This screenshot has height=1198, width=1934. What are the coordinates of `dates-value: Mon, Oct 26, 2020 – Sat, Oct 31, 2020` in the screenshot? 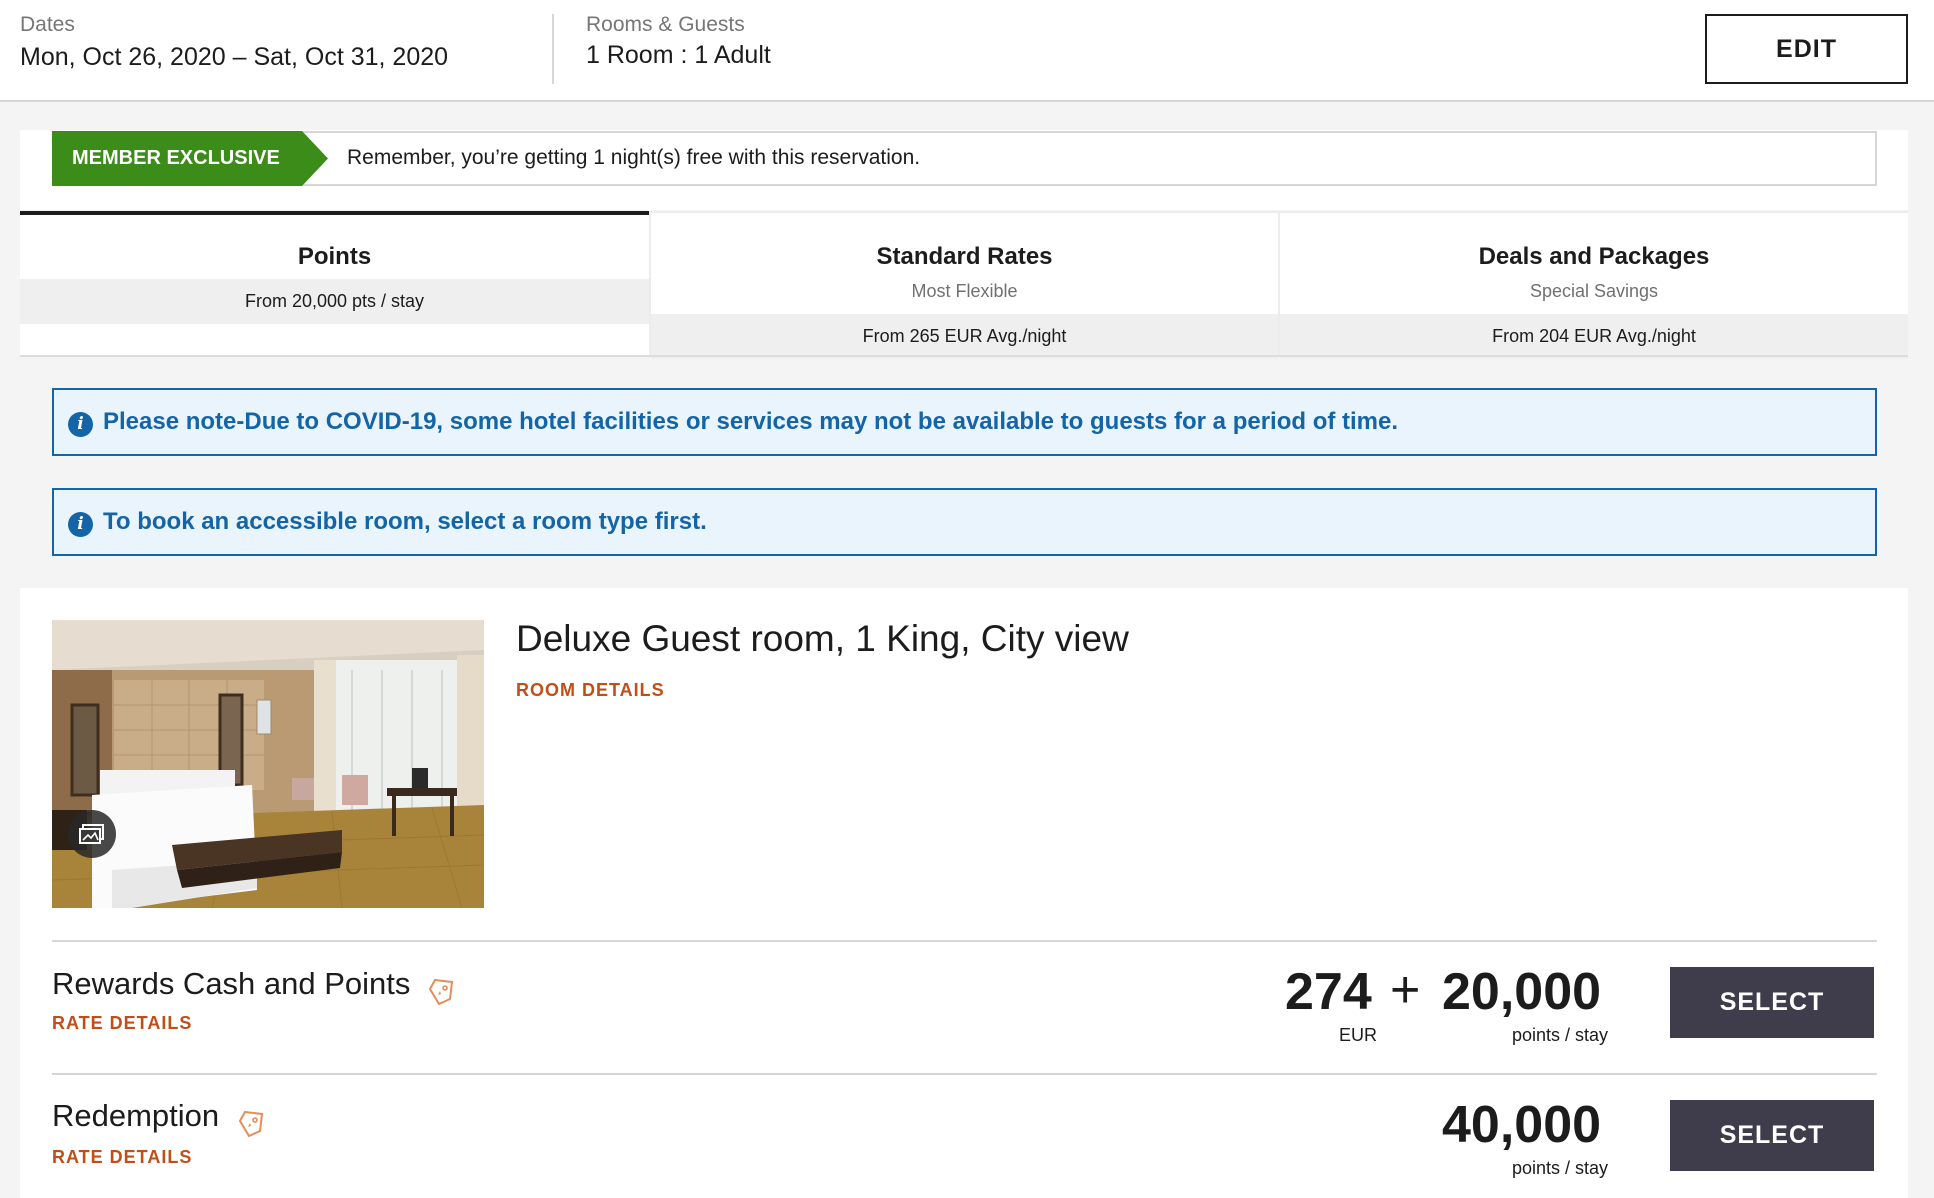 It's located at (234, 57).